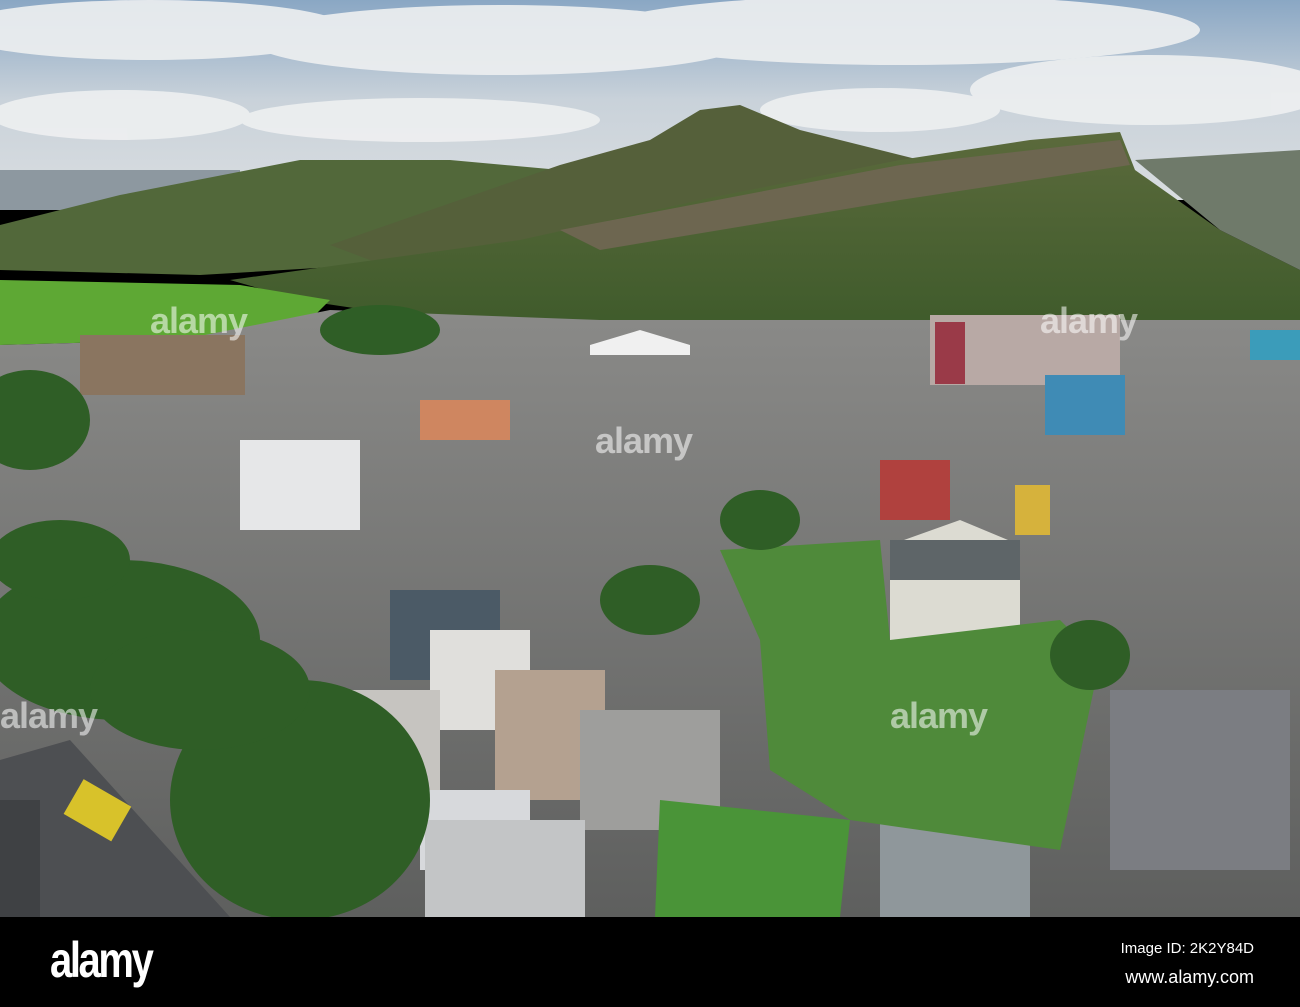 This screenshot has height=1007, width=1300. I want to click on website-url: www.alamy.com, so click(1189, 977).